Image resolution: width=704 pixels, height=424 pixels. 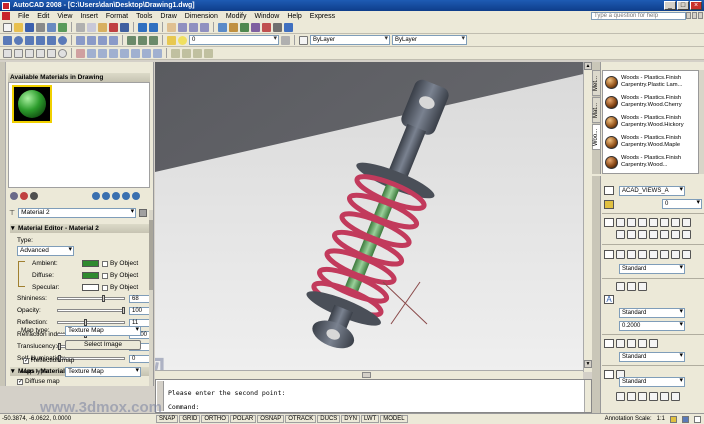 I want to click on otrack-toggle: OTRACK, so click(x=301, y=419).